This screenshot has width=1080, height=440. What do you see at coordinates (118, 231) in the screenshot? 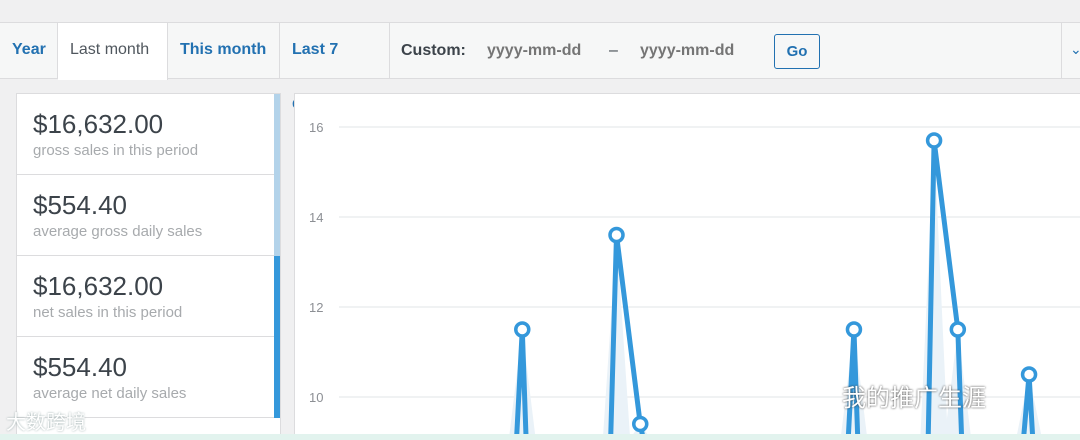
I see `legend-desc: average gross daily sales` at bounding box center [118, 231].